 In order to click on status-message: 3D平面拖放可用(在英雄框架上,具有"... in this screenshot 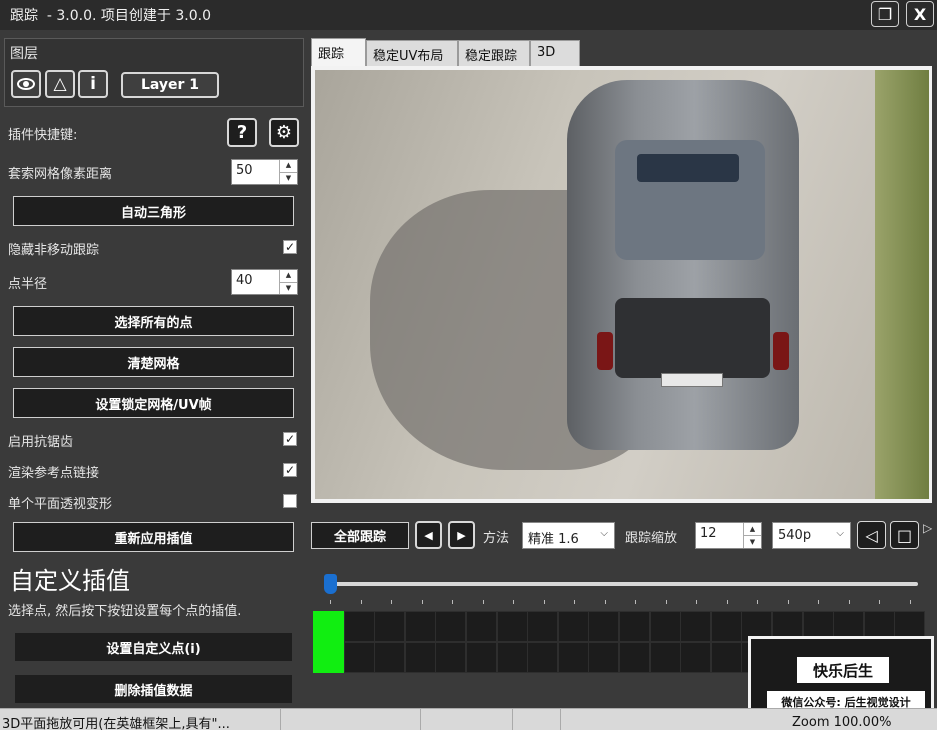, I will do `click(116, 723)`.